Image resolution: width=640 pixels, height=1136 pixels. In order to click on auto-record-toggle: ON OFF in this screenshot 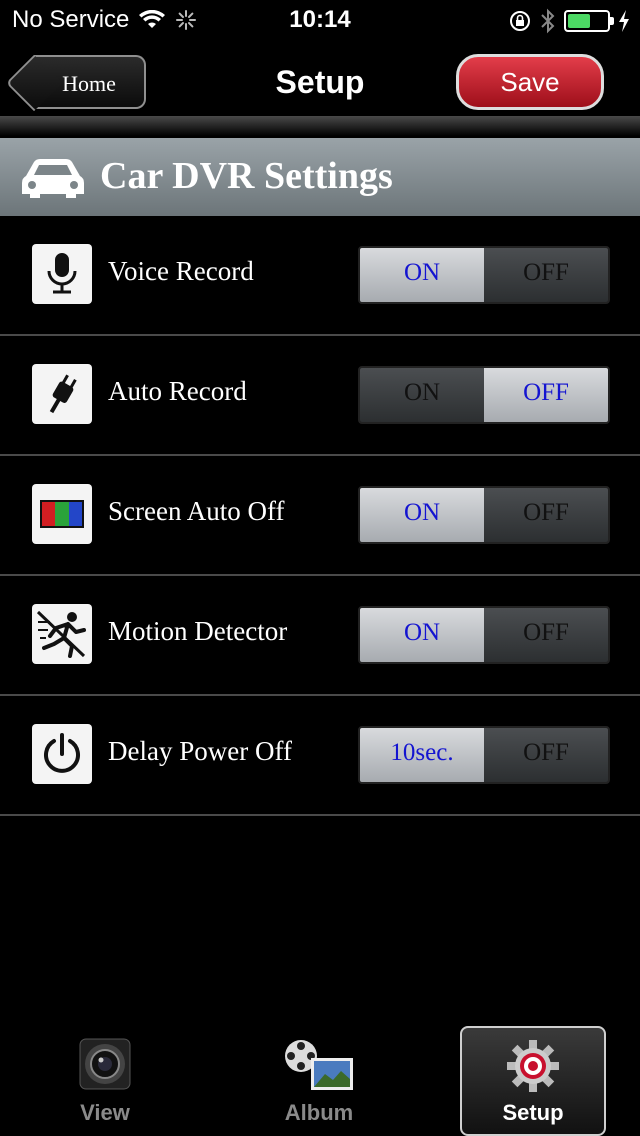, I will do `click(484, 395)`.